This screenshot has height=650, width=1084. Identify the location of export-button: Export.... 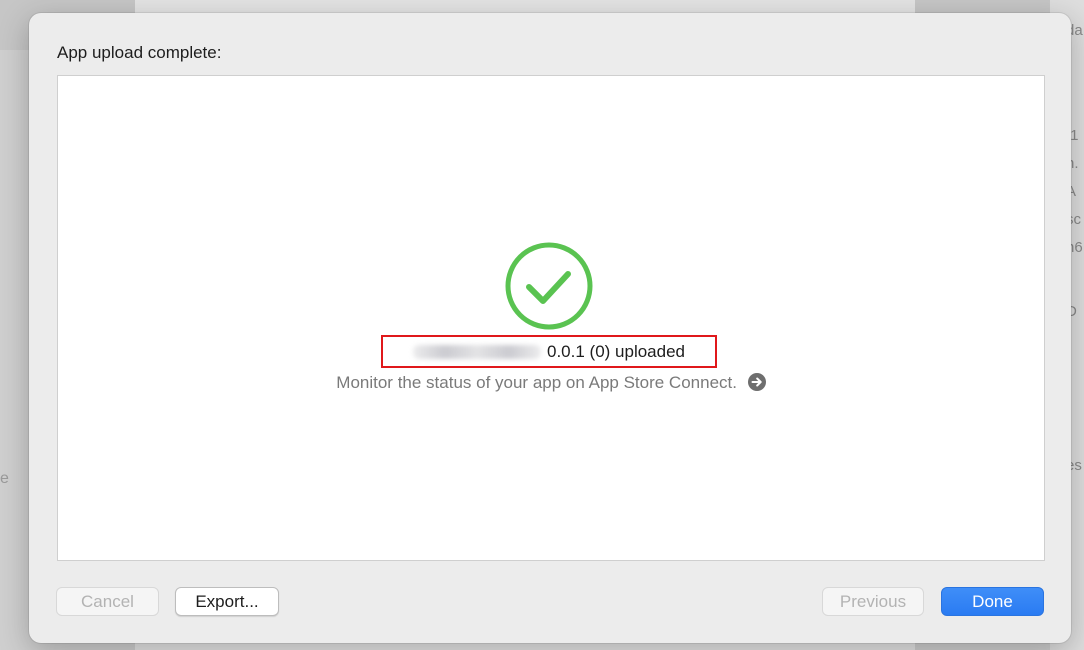
(227, 601).